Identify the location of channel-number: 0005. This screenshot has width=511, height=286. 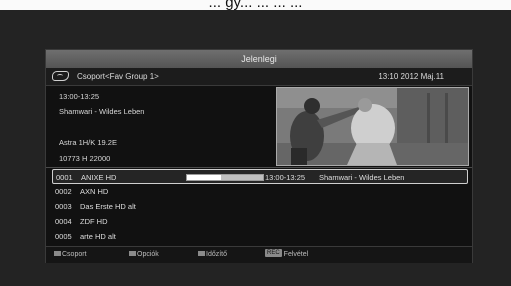
(63, 236).